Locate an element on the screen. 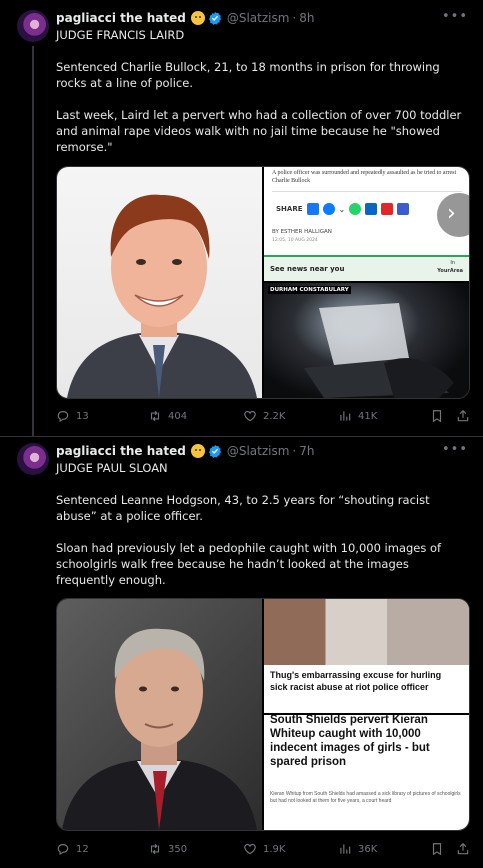 Image resolution: width=483 pixels, height=868 pixels. reply-count: 12 is located at coordinates (82, 849).